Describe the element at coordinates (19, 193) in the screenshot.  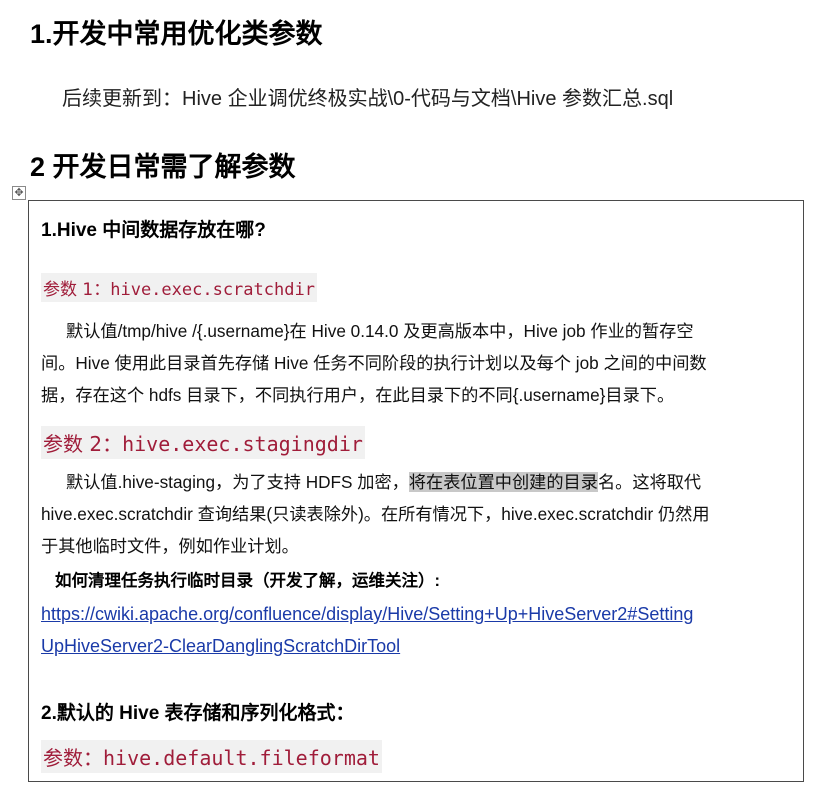
I see `table-move-handle-icon: ✥` at that location.